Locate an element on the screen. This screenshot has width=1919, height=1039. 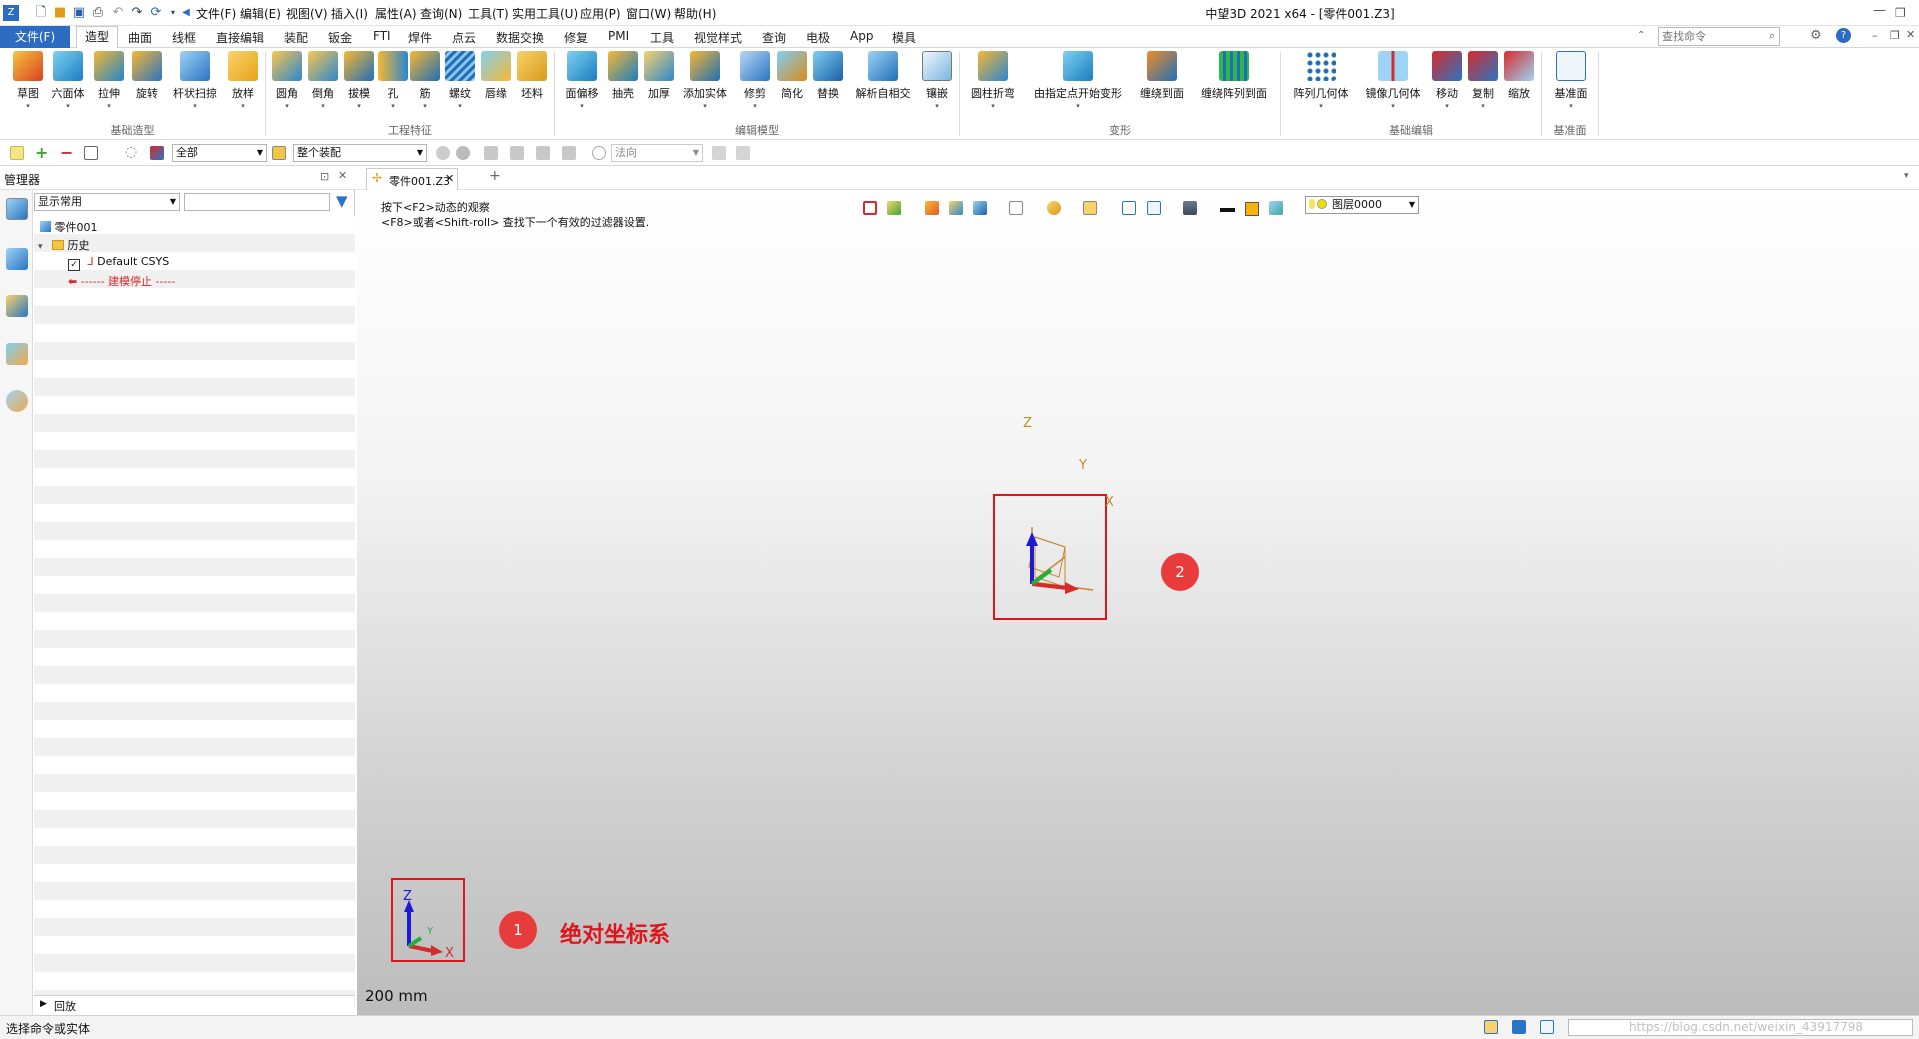
display-mode-icon is located at coordinates (980, 208).